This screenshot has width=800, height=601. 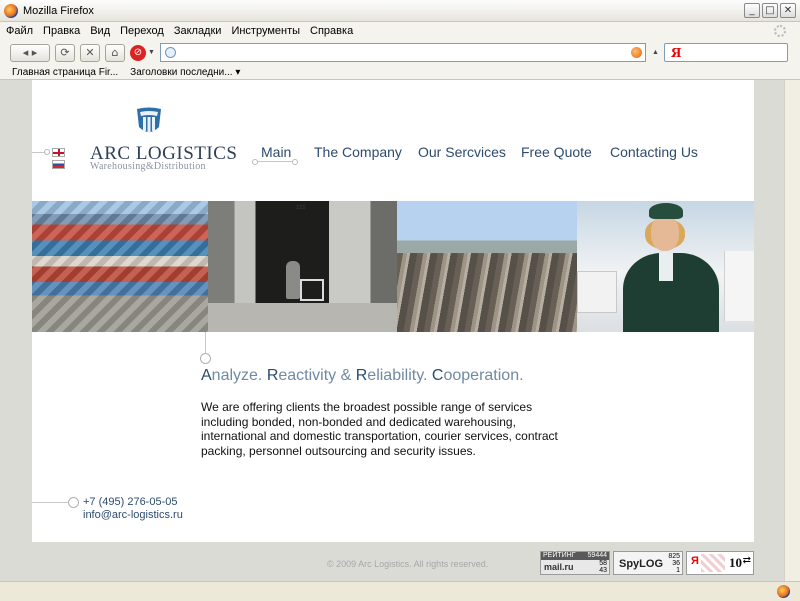 What do you see at coordinates (695, 561) in the screenshot?
I see `yandex-logo: Я` at bounding box center [695, 561].